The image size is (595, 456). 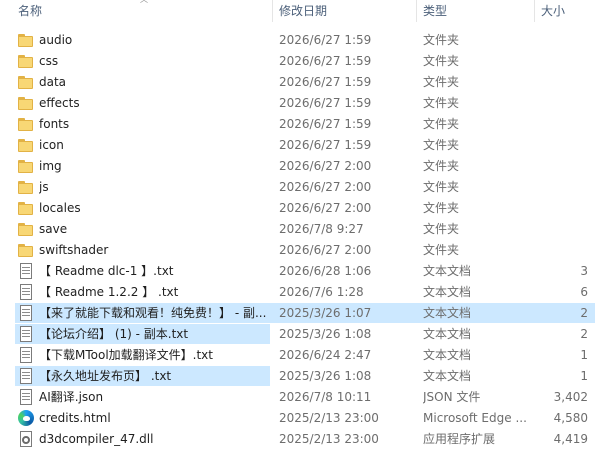 I want to click on file-row: AI翻译.json 2026/7/8 10:11 JSON 文件 3,402, so click(x=297, y=397).